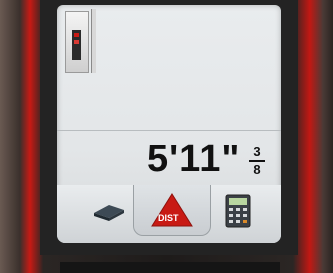  I want to click on measurement-fraction: 3 8, so click(257, 161).